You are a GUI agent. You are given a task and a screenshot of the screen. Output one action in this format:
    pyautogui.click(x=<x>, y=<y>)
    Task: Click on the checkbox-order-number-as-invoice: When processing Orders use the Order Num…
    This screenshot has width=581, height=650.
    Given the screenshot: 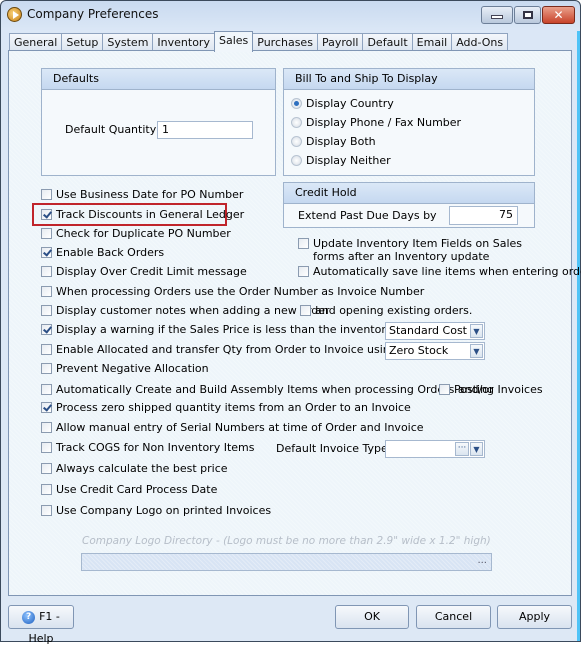 What is the action you would take?
    pyautogui.click(x=232, y=291)
    